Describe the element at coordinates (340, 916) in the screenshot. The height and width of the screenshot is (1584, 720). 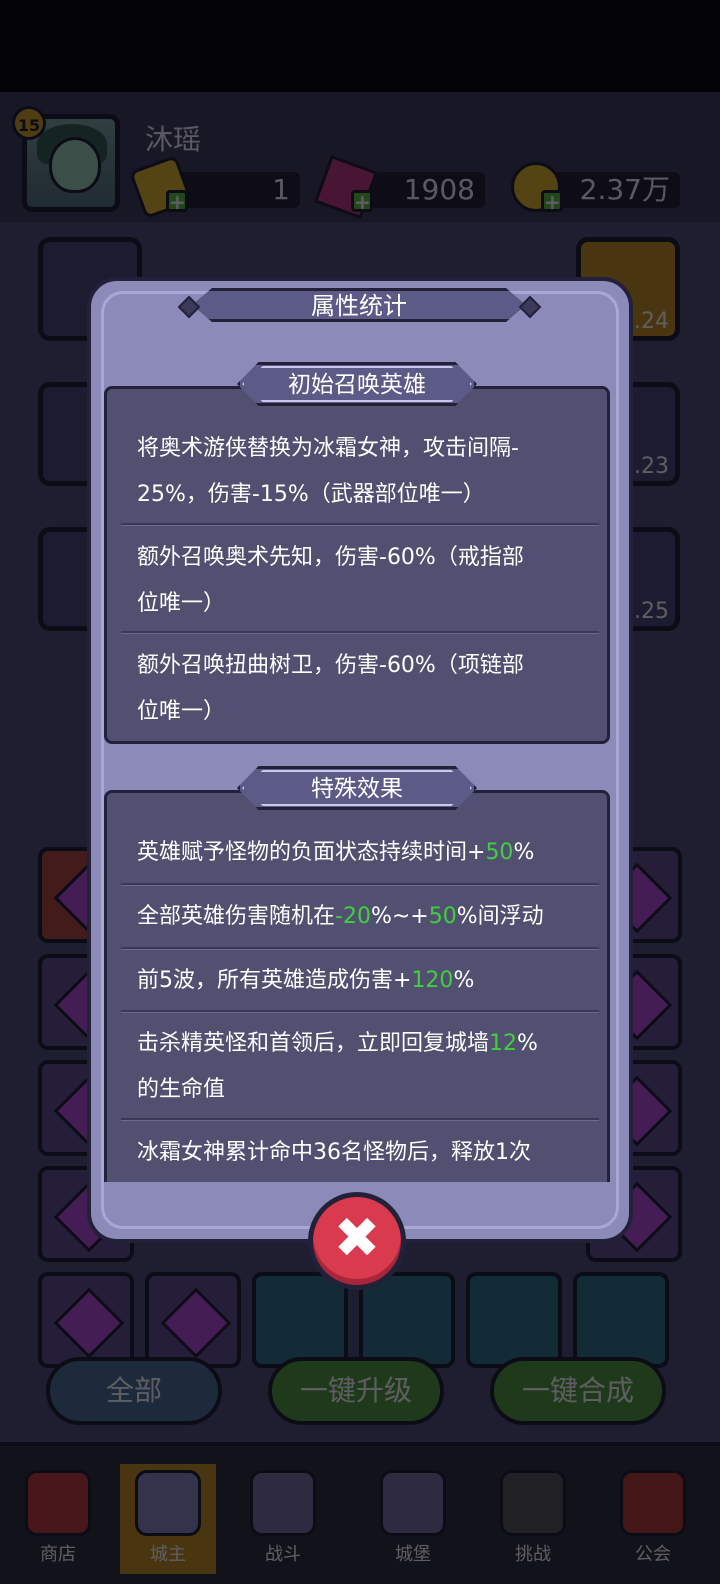
I see `effect-entry-2: 全部英雄伤害随机在-20%~+50%间浮动` at that location.